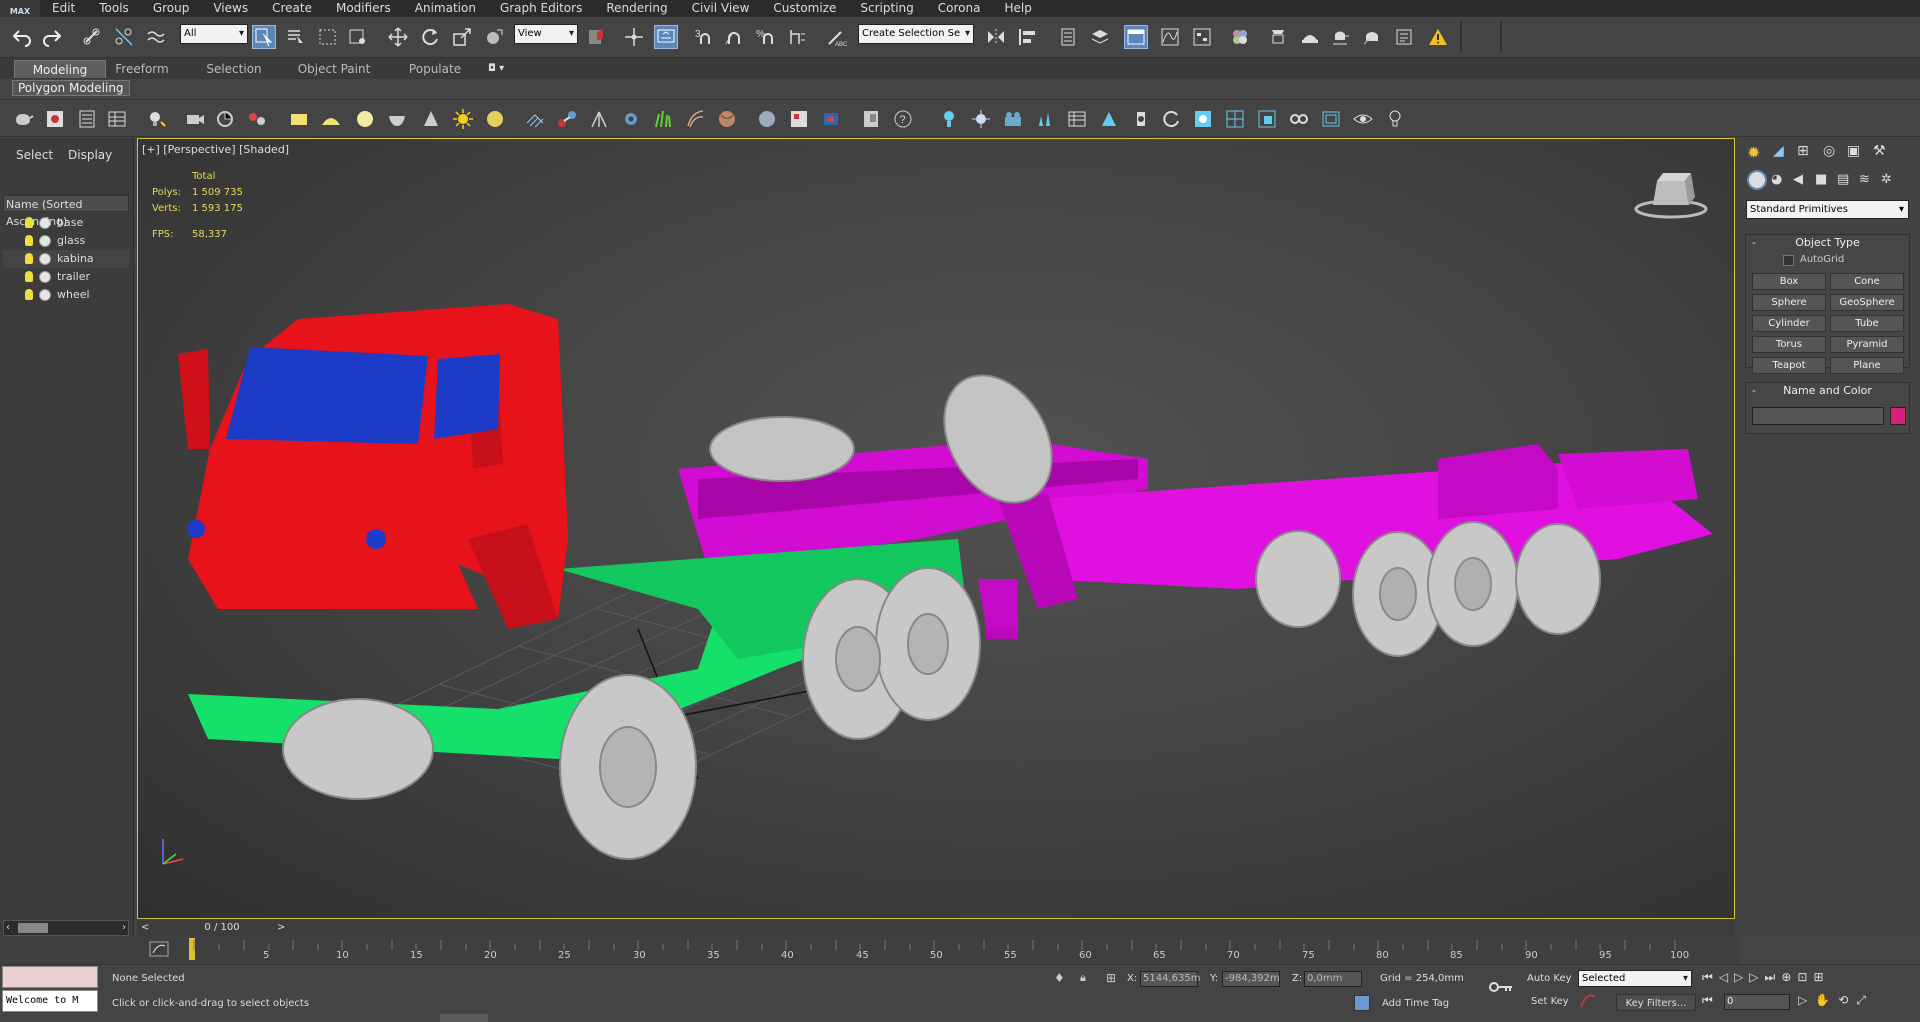 The image size is (1920, 1022). What do you see at coordinates (1867, 281) in the screenshot?
I see `cone-button: Cone` at bounding box center [1867, 281].